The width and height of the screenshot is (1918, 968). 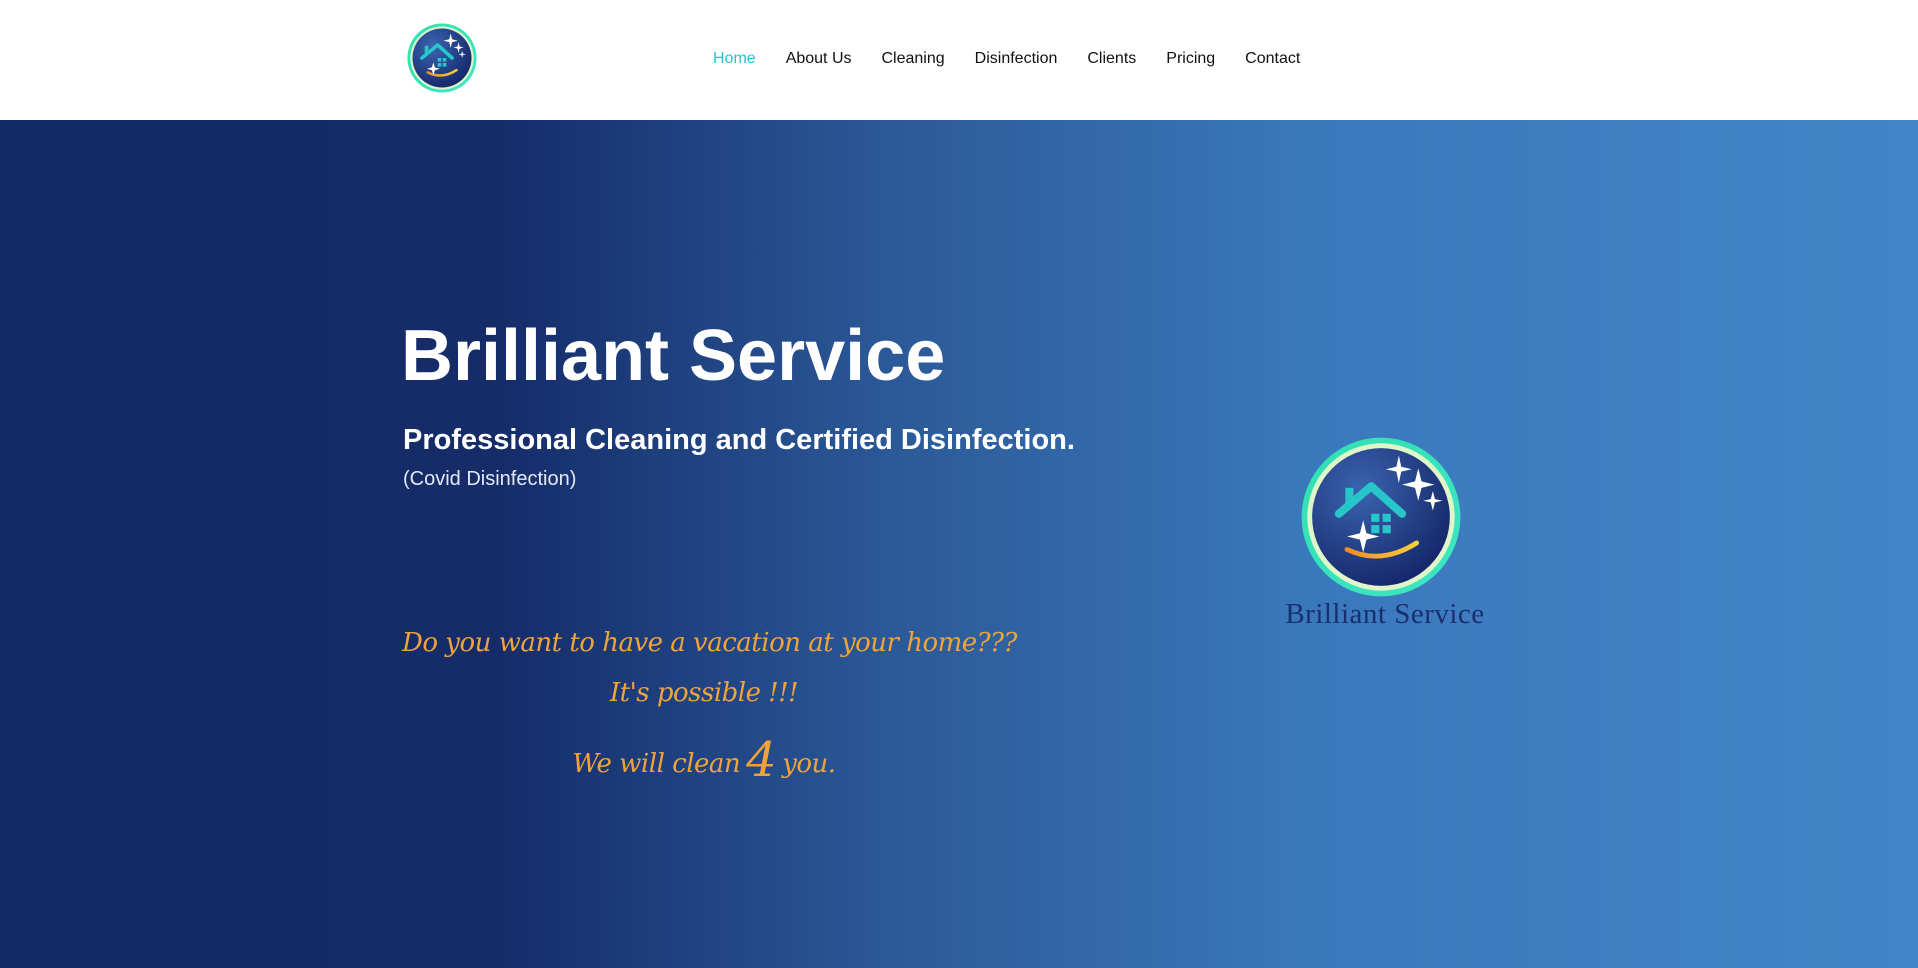 I want to click on tagline-clean-for-you: We will clean 4 you., so click(x=704, y=760).